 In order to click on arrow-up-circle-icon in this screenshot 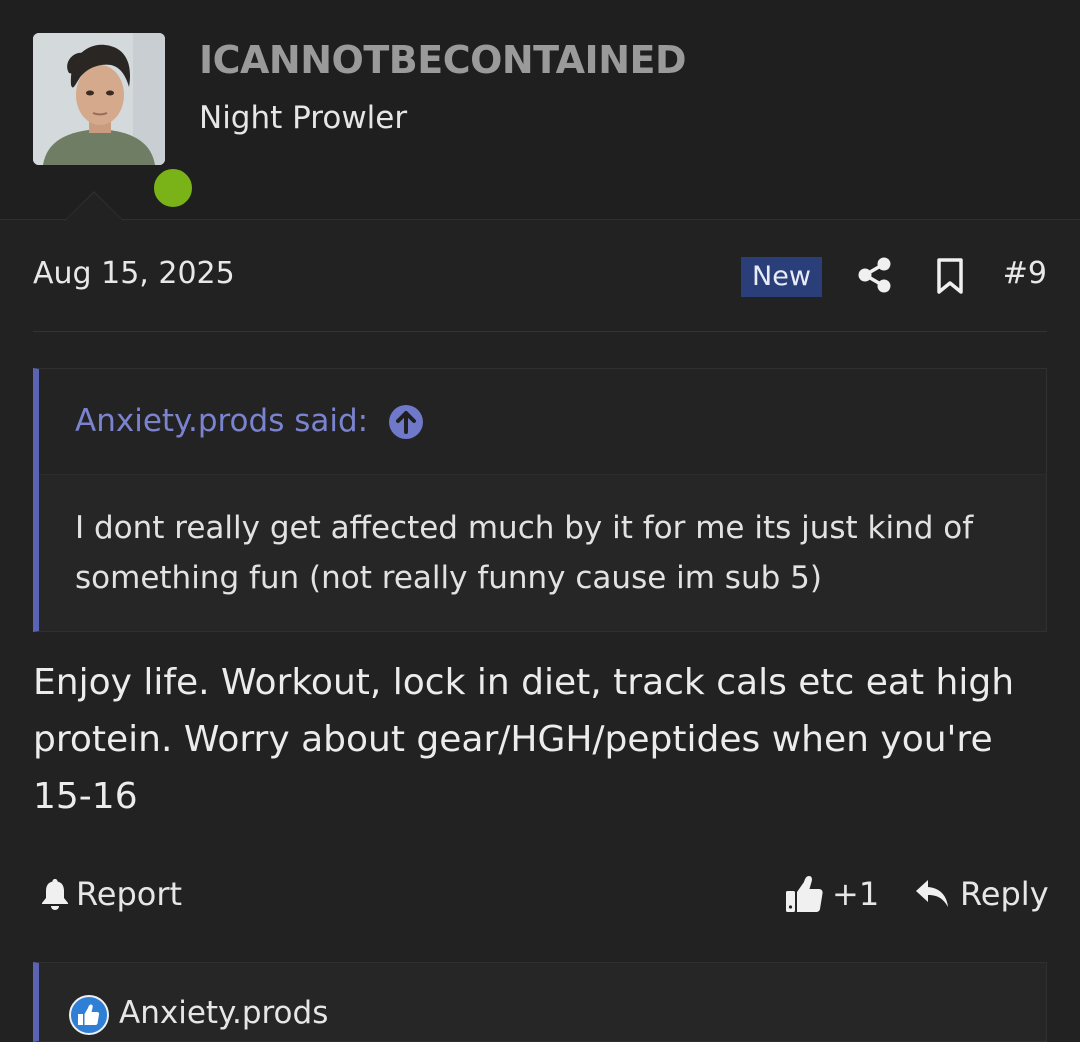, I will do `click(406, 422)`.